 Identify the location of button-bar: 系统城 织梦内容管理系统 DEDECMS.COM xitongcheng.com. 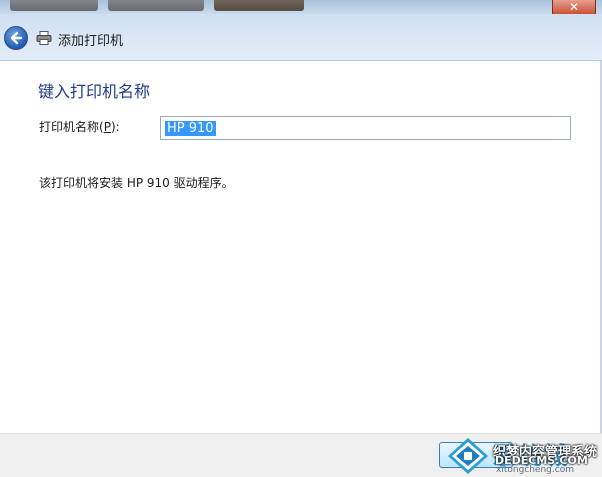
(301, 455).